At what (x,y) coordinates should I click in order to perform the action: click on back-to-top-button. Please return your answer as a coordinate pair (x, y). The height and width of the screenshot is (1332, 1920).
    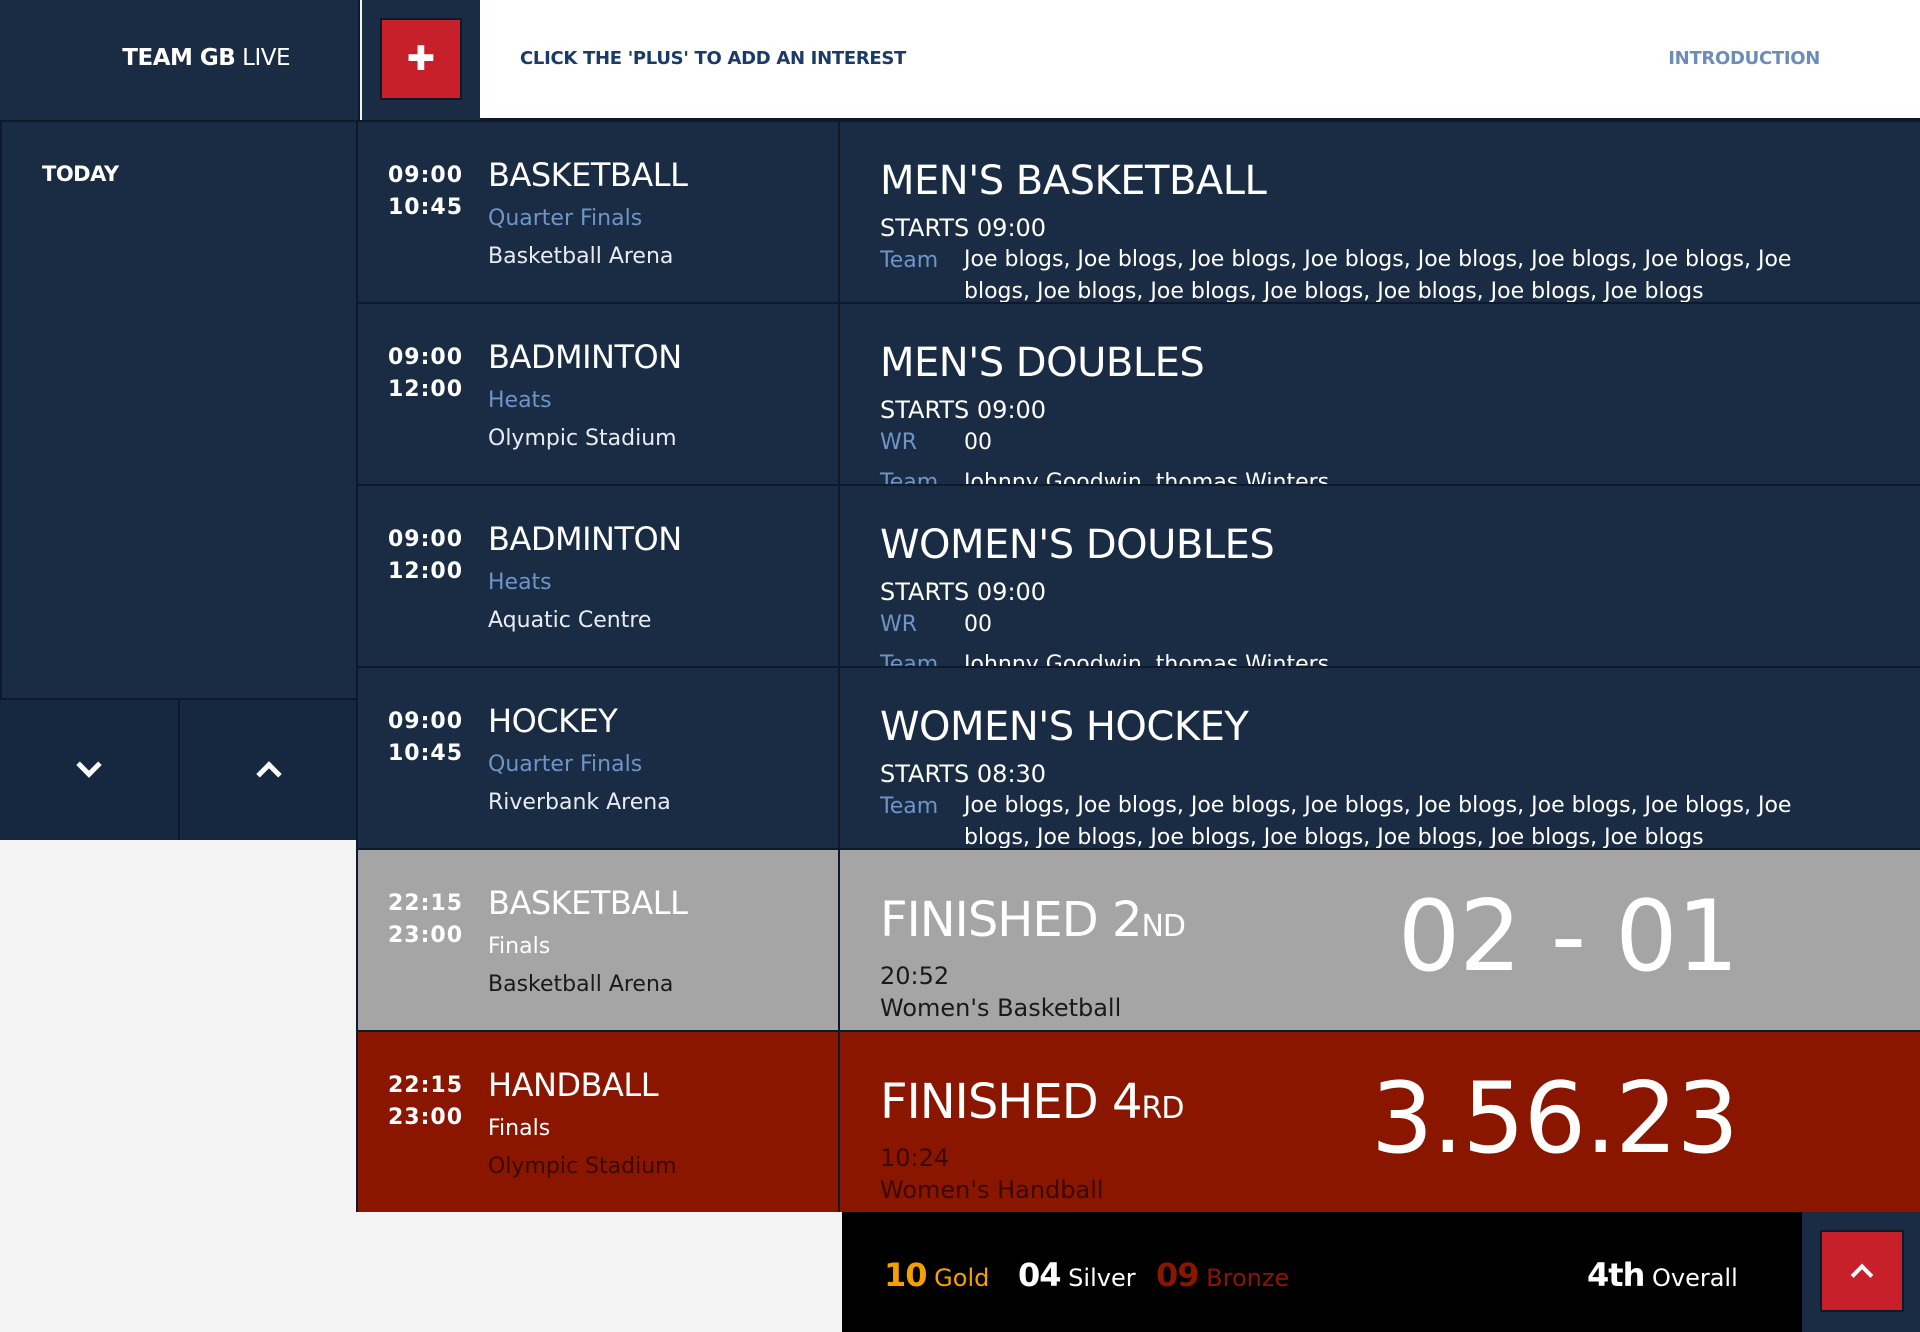
    Looking at the image, I should click on (1862, 1271).